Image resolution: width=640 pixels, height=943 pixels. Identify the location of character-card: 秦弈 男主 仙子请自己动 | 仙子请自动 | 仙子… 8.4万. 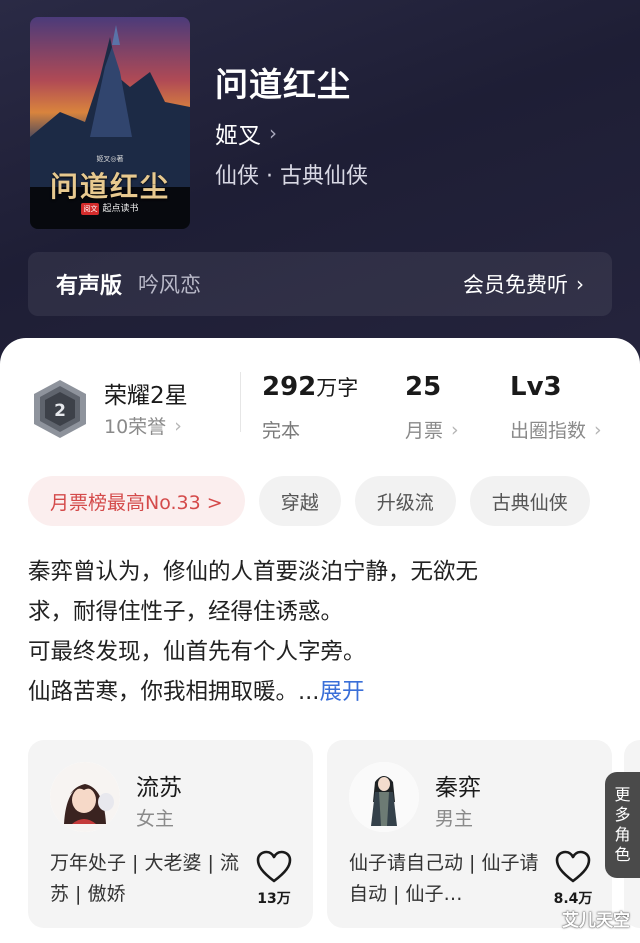
(469, 834).